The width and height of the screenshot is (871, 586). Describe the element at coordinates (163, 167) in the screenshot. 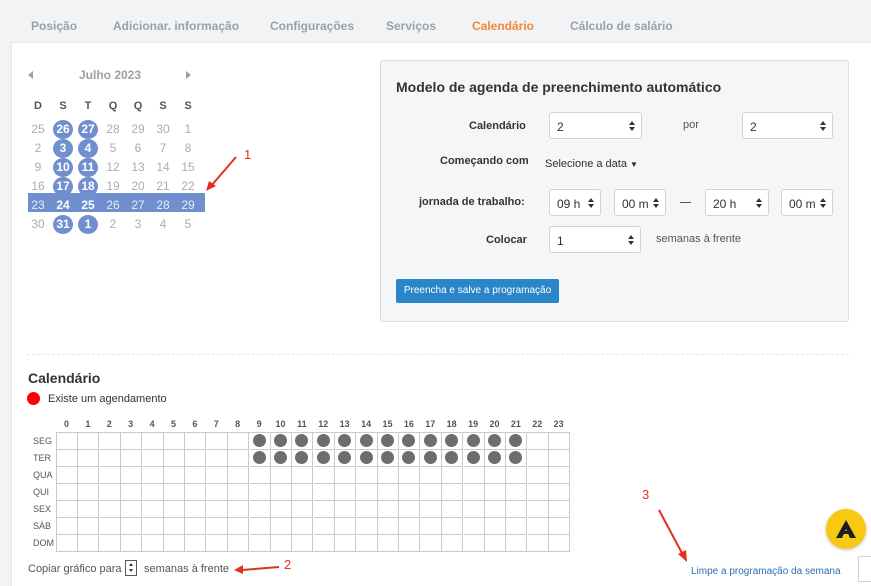

I see `calendar-day: 14` at that location.